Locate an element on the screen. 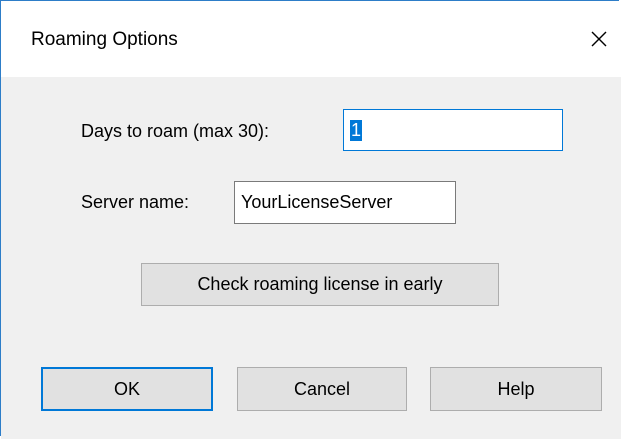 Image resolution: width=621 pixels, height=439 pixels. cancel-button: Cancel is located at coordinates (322, 389).